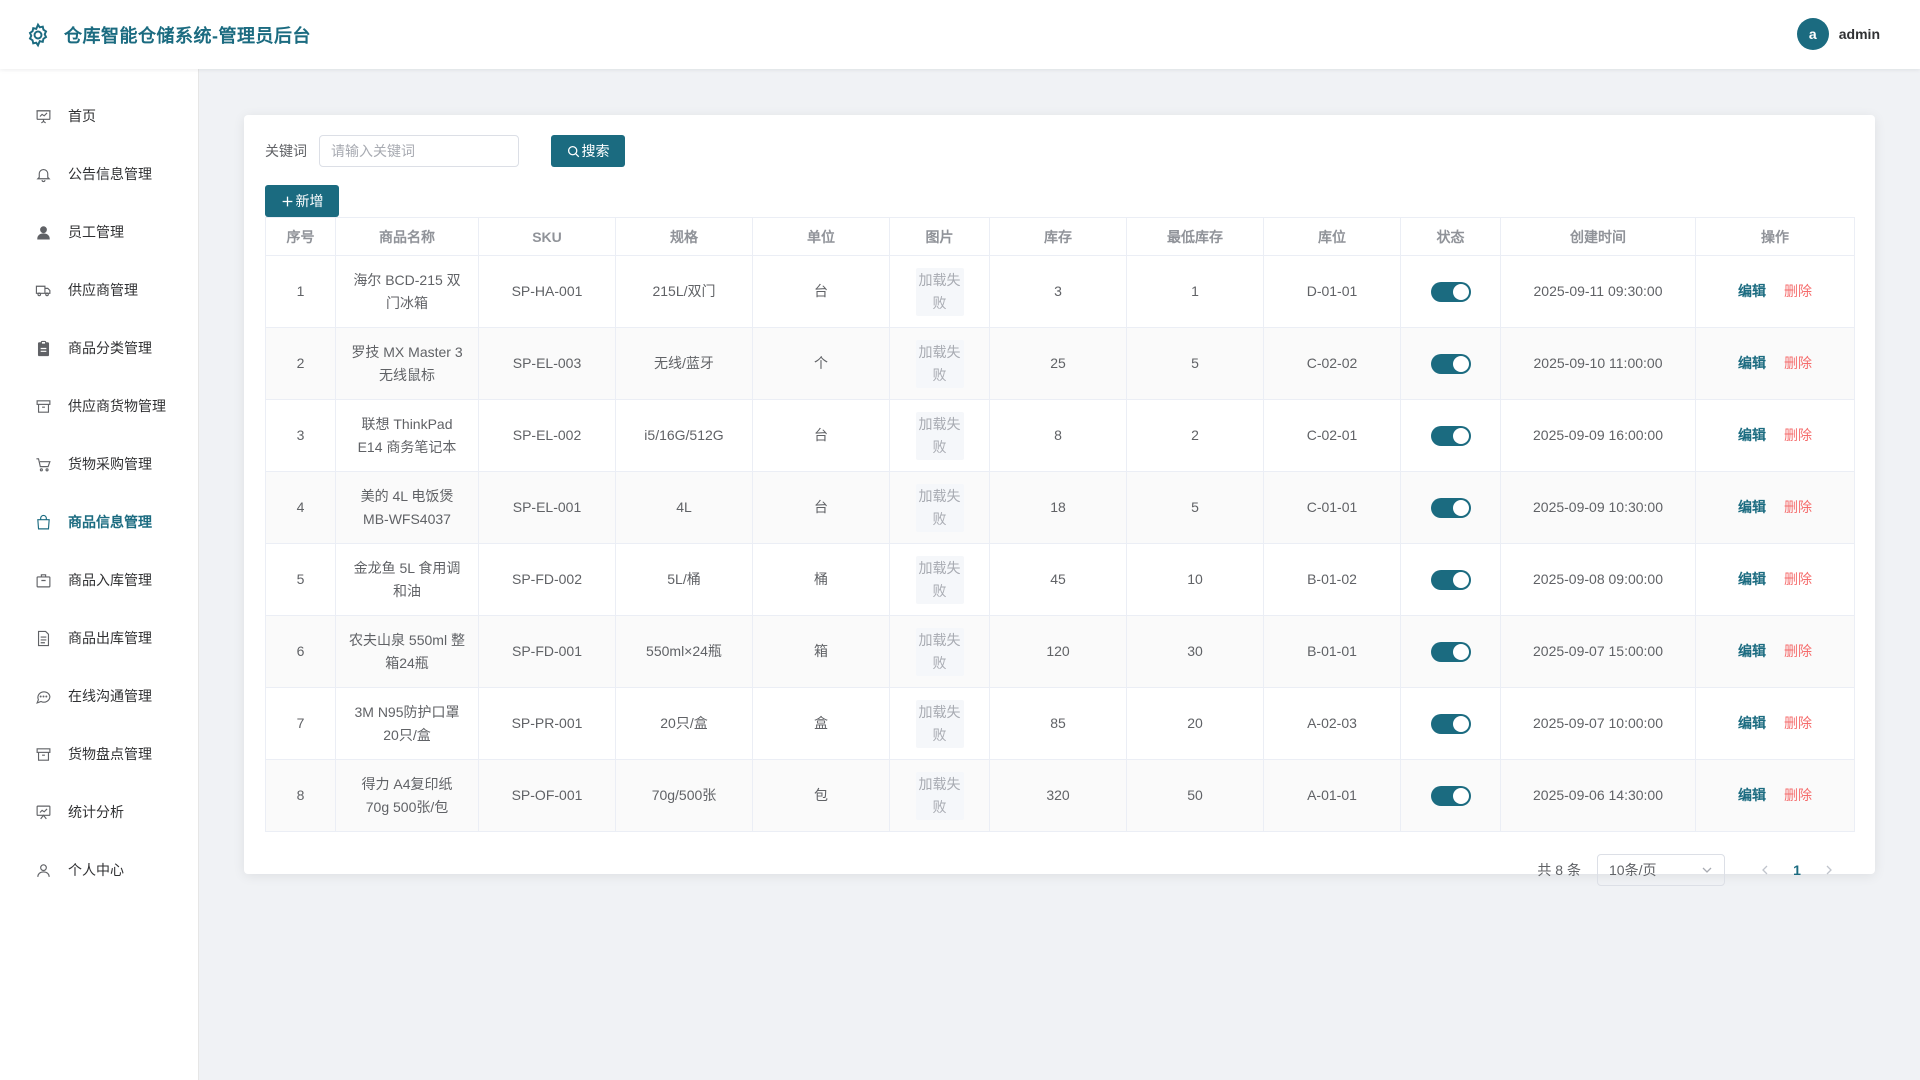 This screenshot has height=1080, width=1920. I want to click on cell-min-stock: 1, so click(1195, 291).